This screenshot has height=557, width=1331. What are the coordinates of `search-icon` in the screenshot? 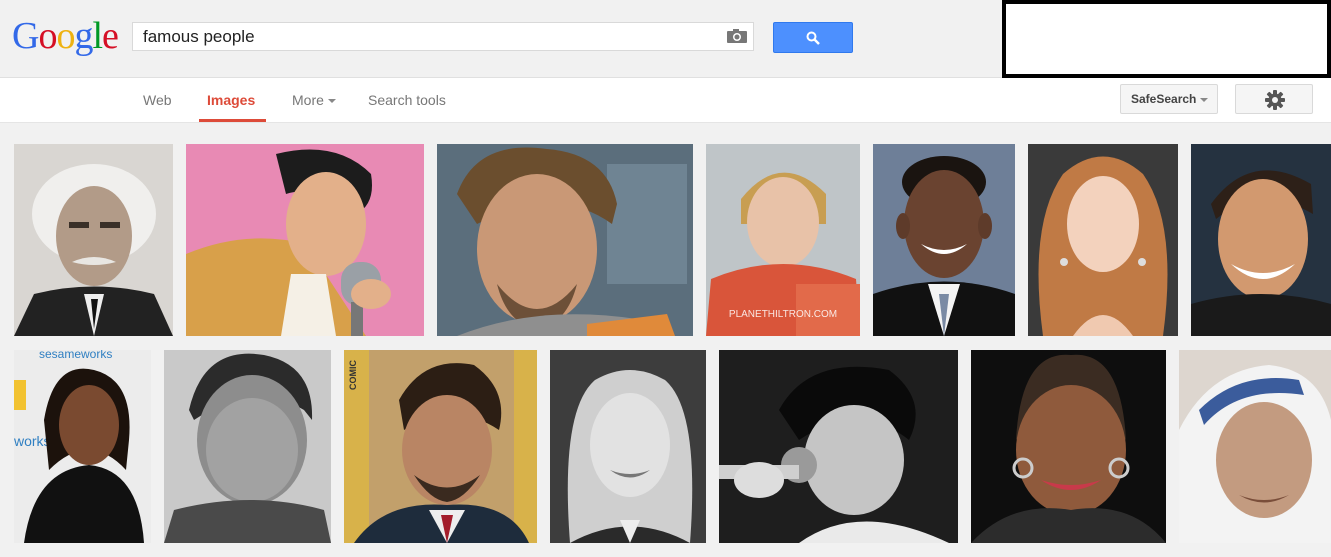 It's located at (813, 38).